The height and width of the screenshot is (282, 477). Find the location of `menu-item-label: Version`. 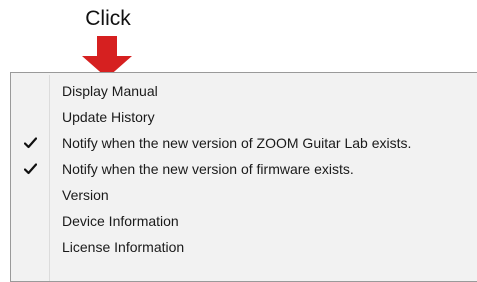

menu-item-label: Version is located at coordinates (85, 195).